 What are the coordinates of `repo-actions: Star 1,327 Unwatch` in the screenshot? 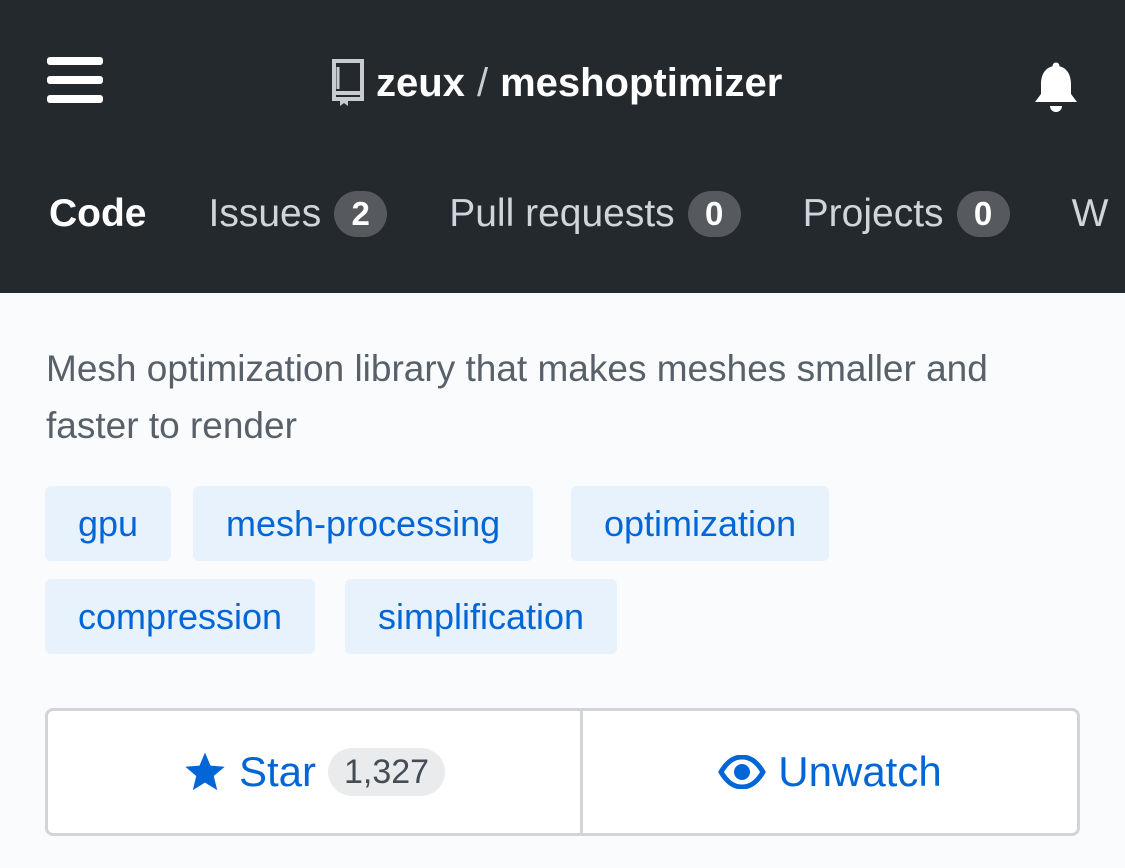 It's located at (562, 772).